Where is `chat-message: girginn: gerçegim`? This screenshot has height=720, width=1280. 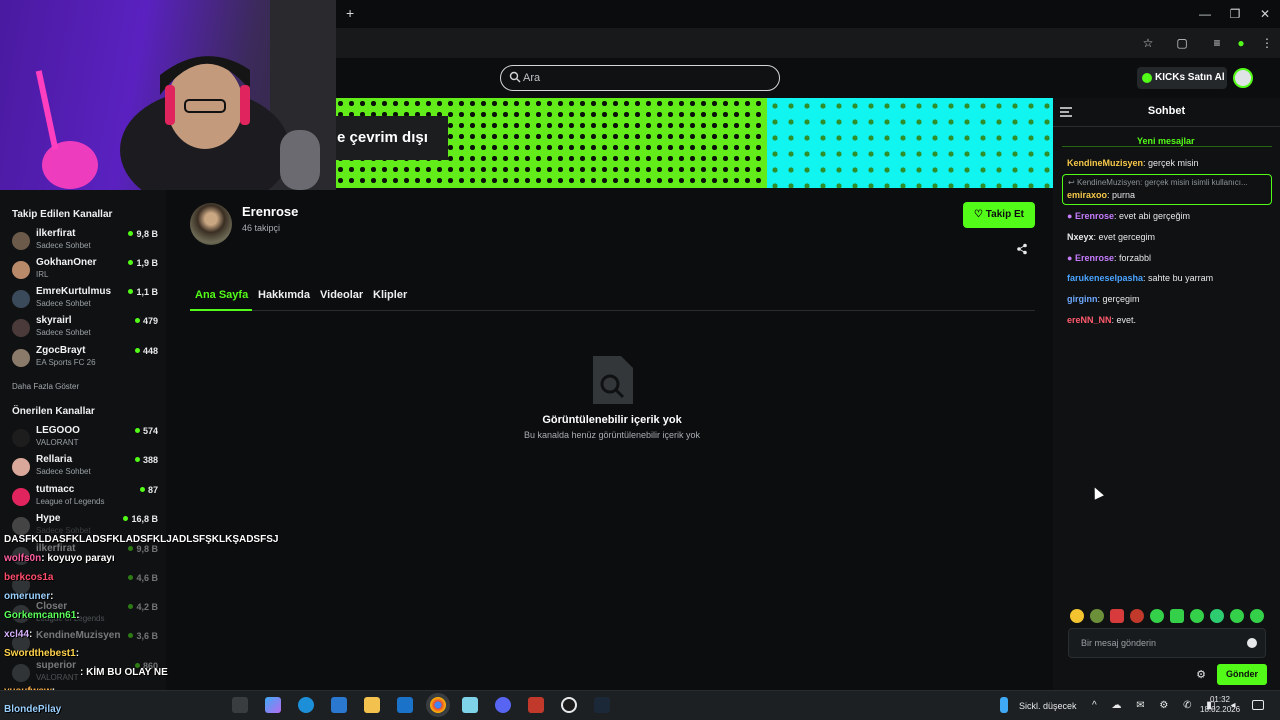 chat-message: girginn: gerçegim is located at coordinates (1103, 299).